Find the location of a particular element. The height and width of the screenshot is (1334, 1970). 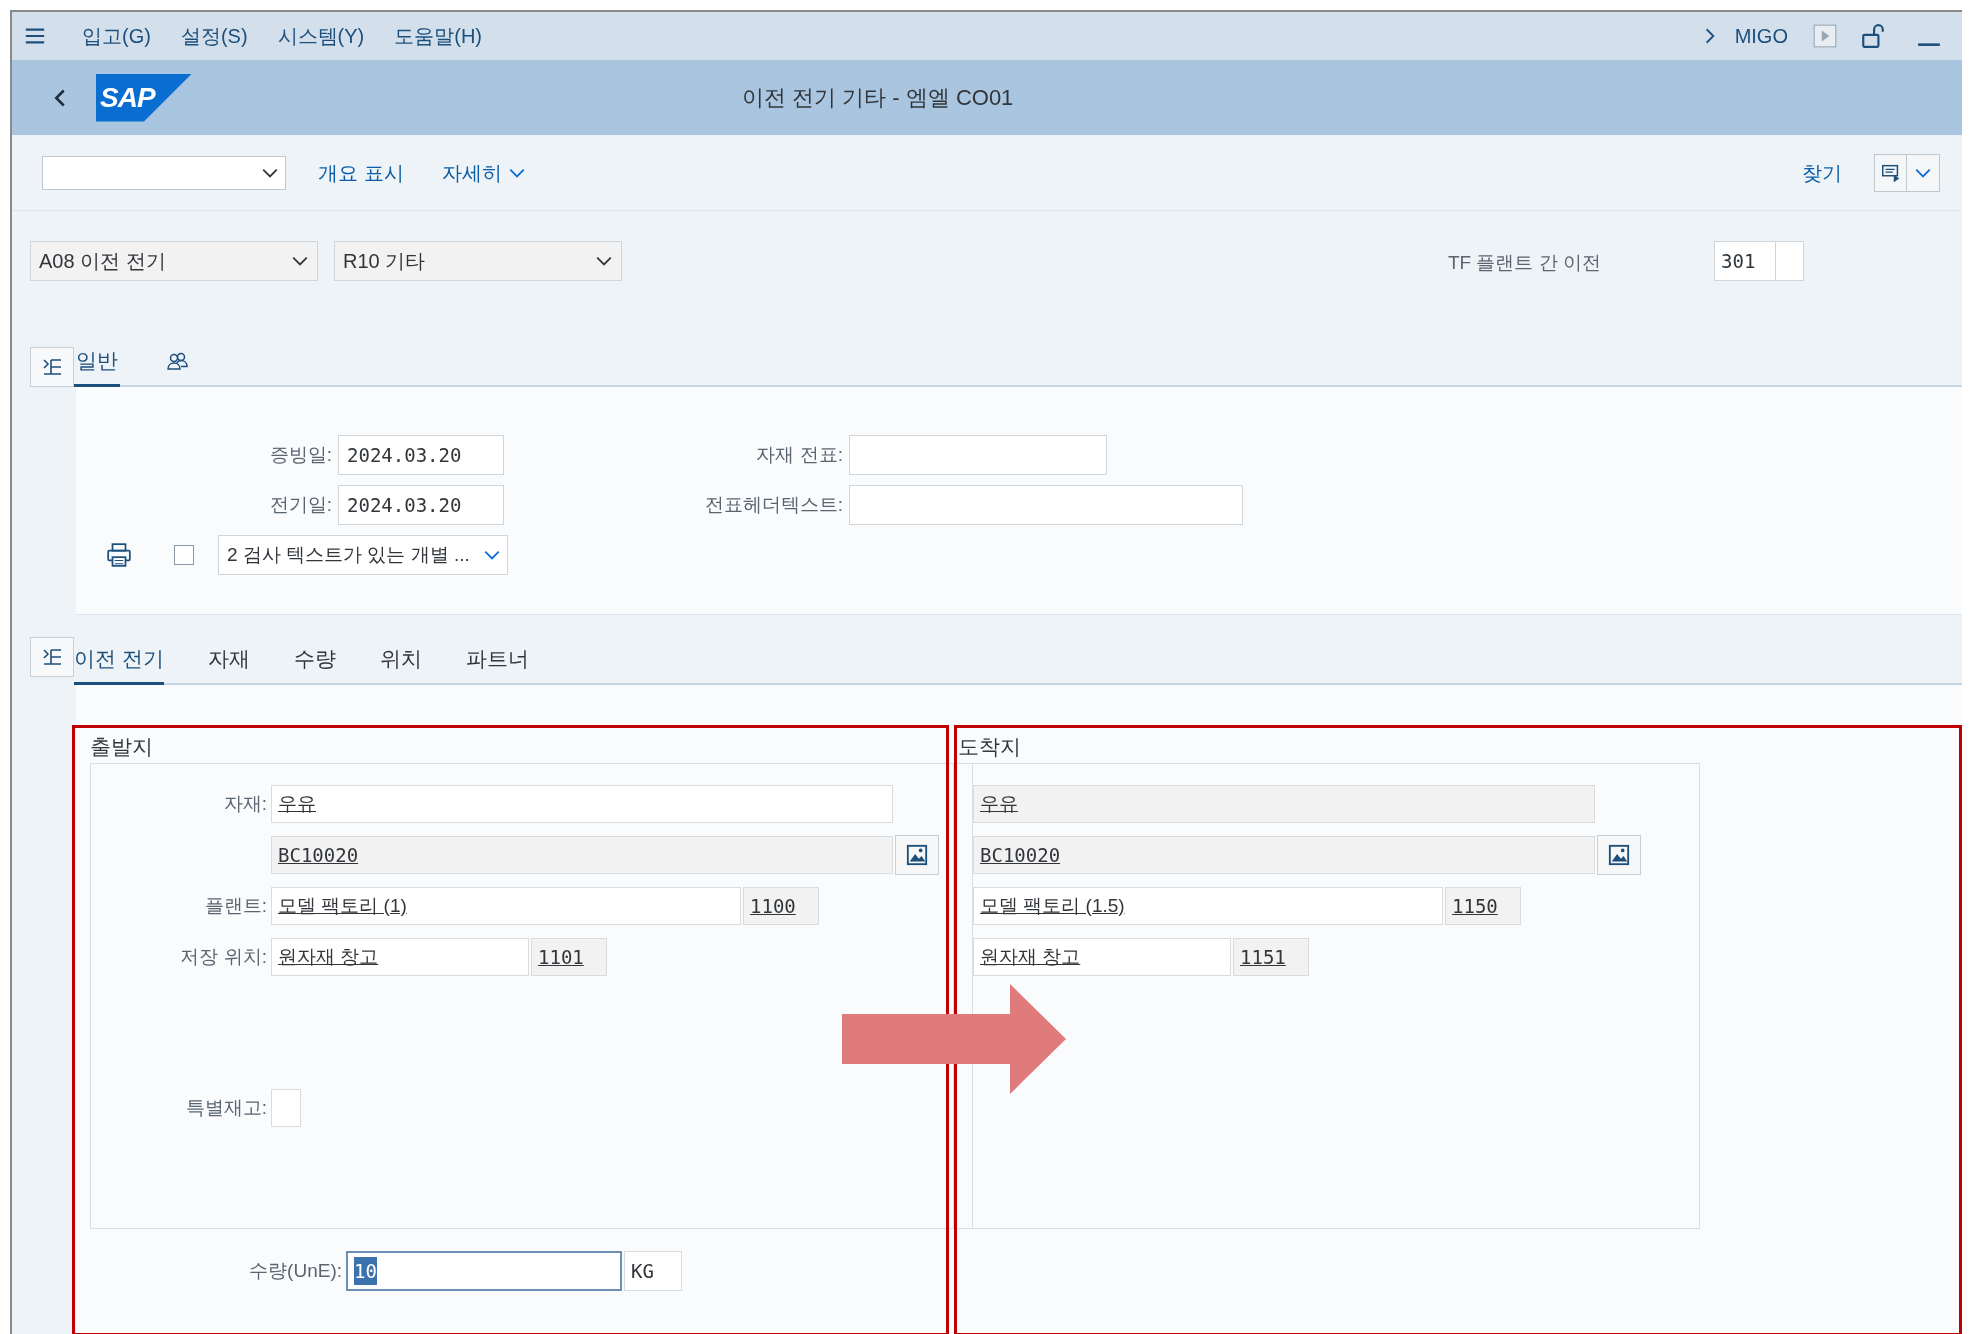

input-field: 1151 is located at coordinates (1271, 957).